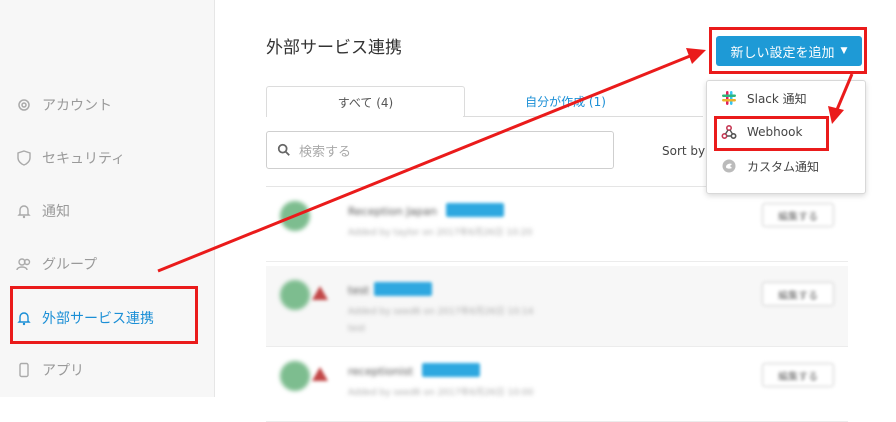  Describe the element at coordinates (844, 93) in the screenshot. I see `arrow-line-to-webhook` at that location.